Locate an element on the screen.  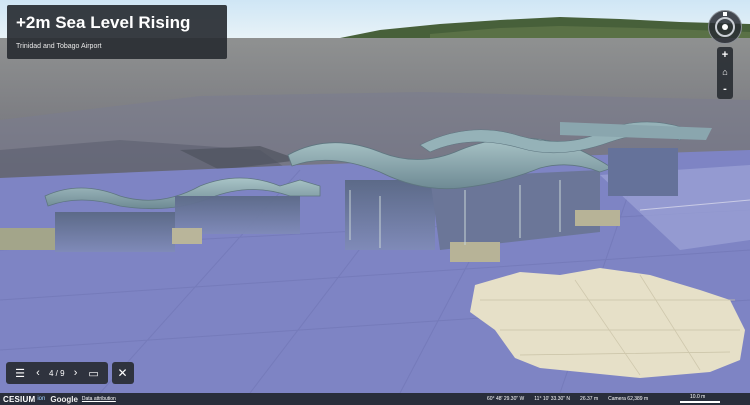
slide-counter: 4 / 9 is located at coordinates (57, 373).